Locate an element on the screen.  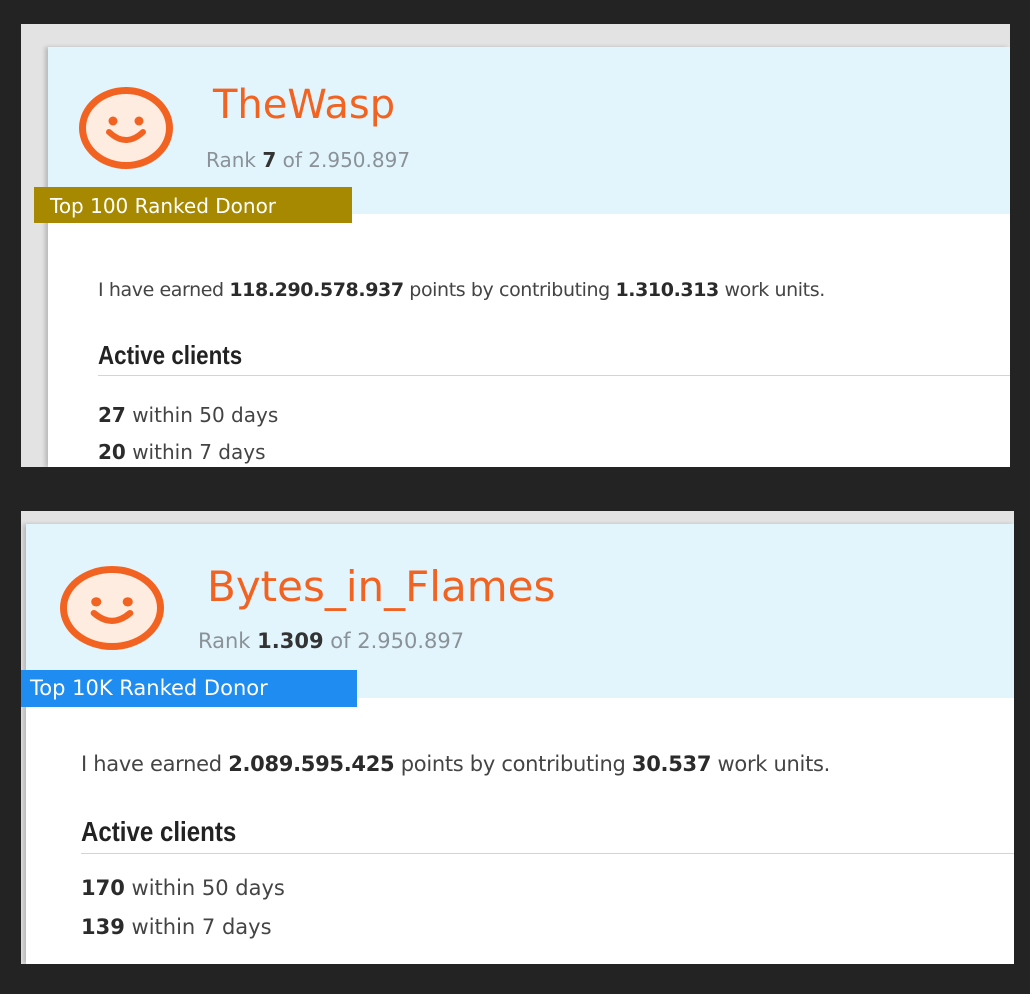
rank-badge: Top 100 Ranked Donor is located at coordinates (193, 205).